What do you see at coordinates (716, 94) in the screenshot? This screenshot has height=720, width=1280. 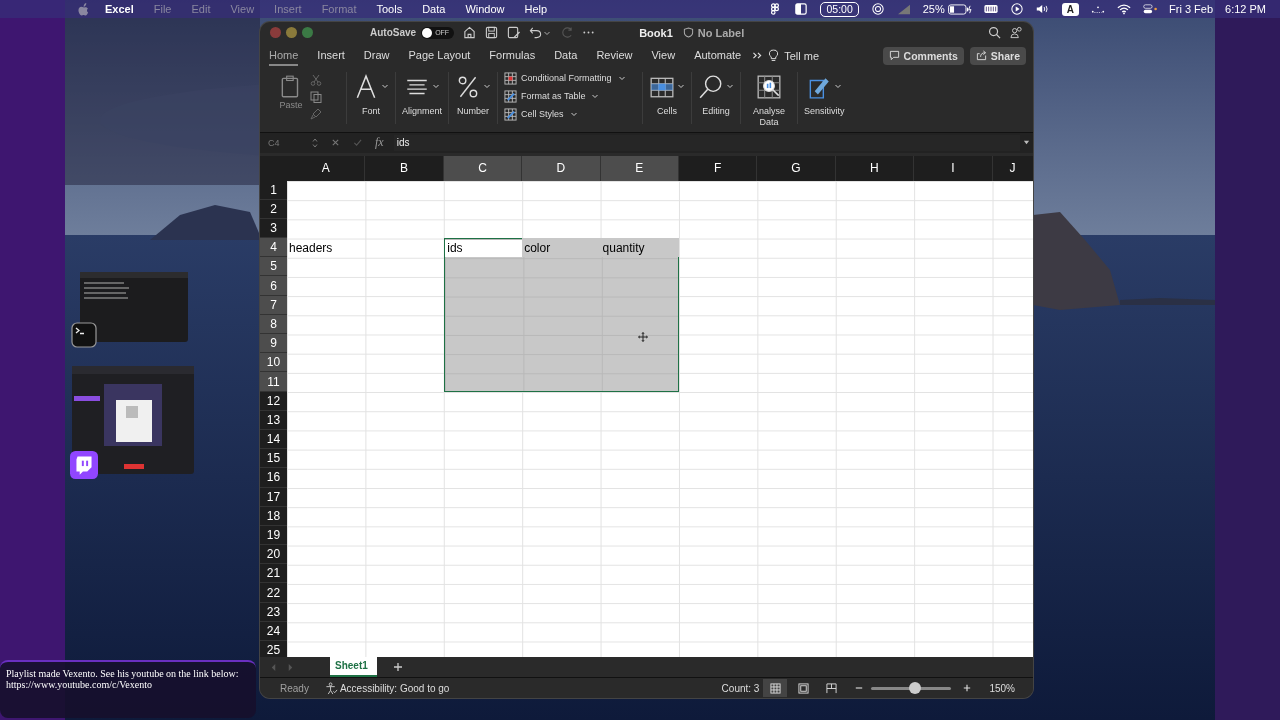 I see `editing-button: Editing` at bounding box center [716, 94].